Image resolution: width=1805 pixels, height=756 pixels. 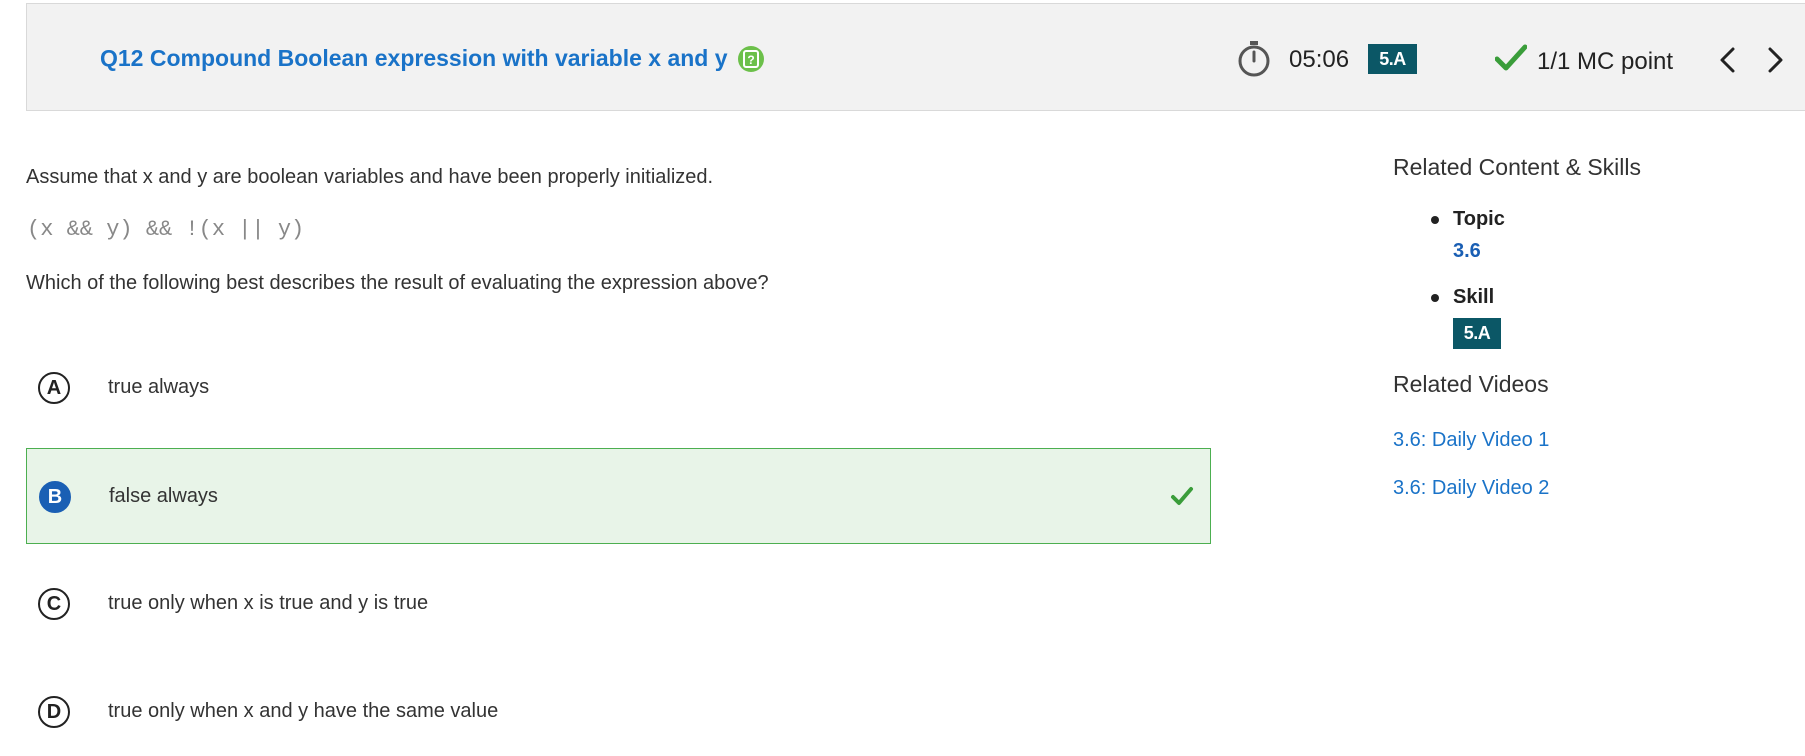 I want to click on timer-readout: 05:06, so click(x=1319, y=59).